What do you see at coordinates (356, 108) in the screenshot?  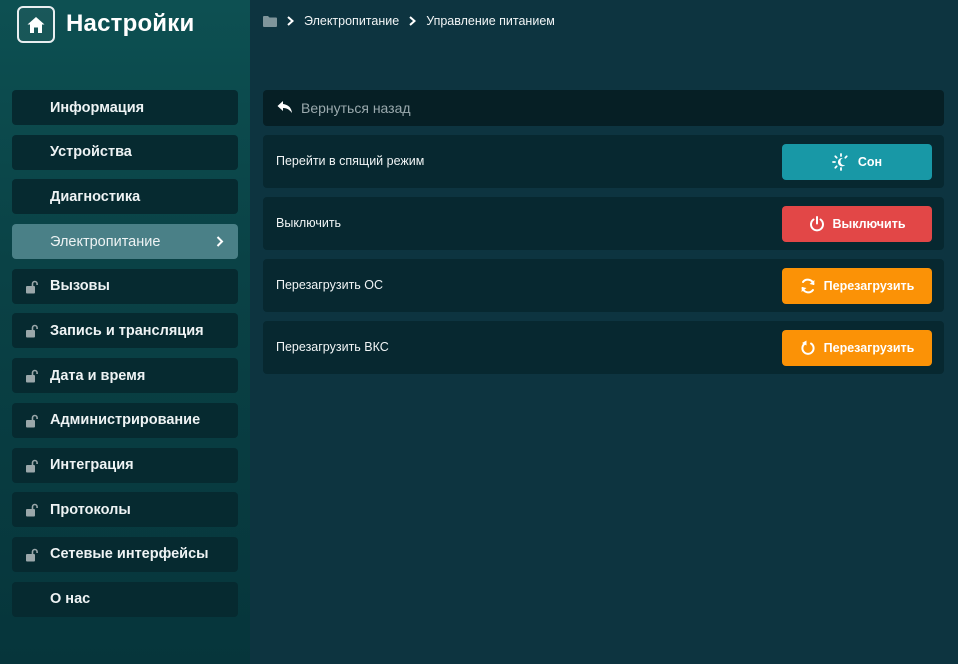 I see `back-label: Вернуться назад` at bounding box center [356, 108].